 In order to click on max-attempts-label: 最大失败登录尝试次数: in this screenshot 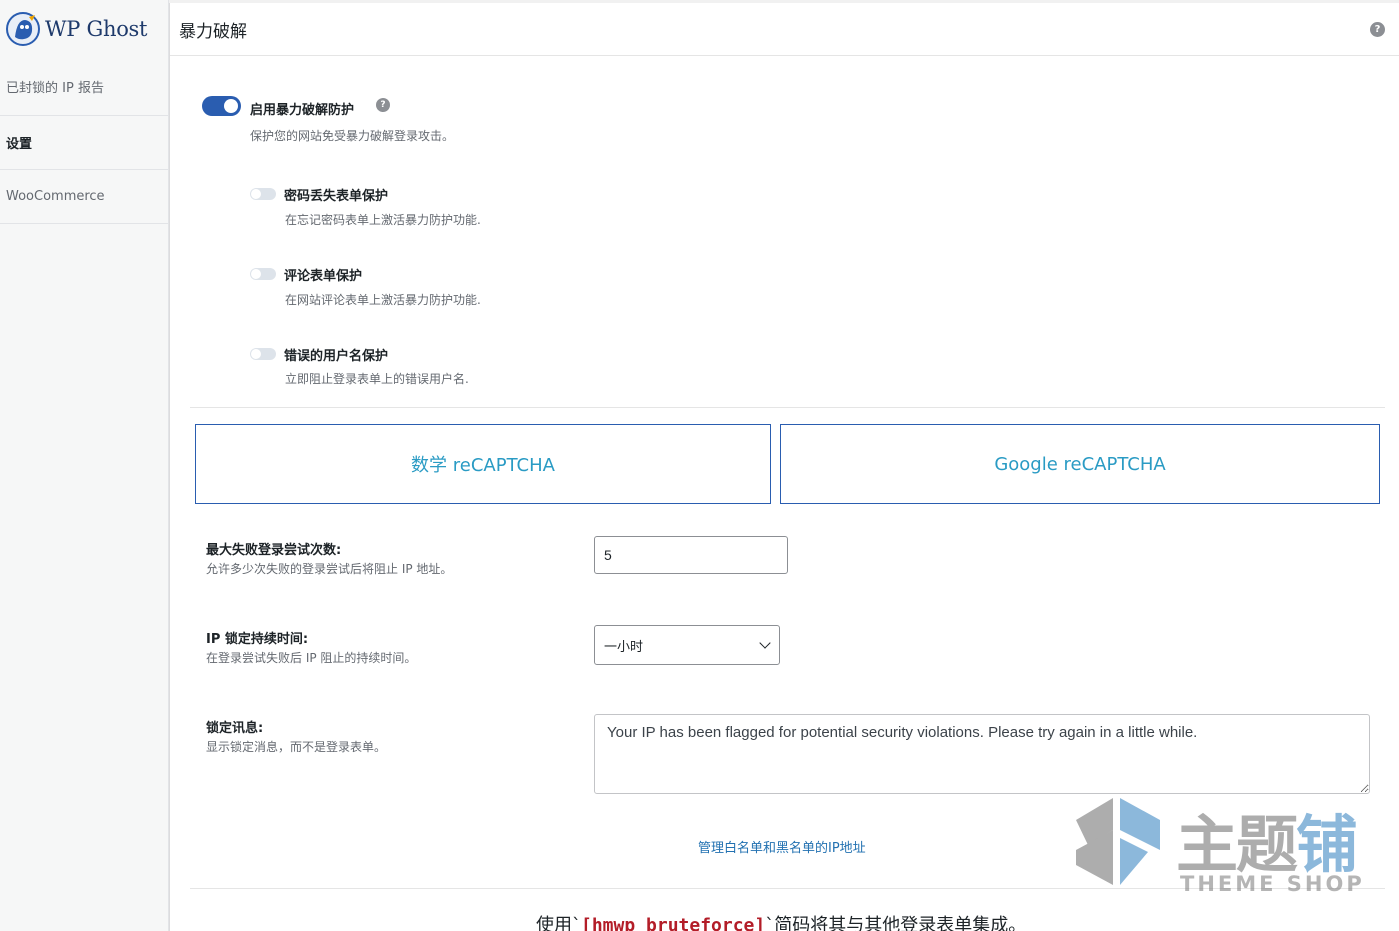, I will do `click(274, 550)`.